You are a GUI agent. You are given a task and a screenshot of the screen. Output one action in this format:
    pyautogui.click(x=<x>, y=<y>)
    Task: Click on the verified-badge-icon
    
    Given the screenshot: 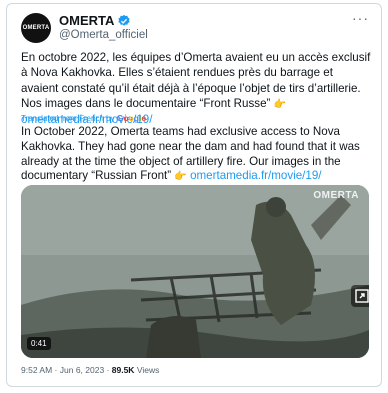 What is the action you would take?
    pyautogui.click(x=124, y=20)
    